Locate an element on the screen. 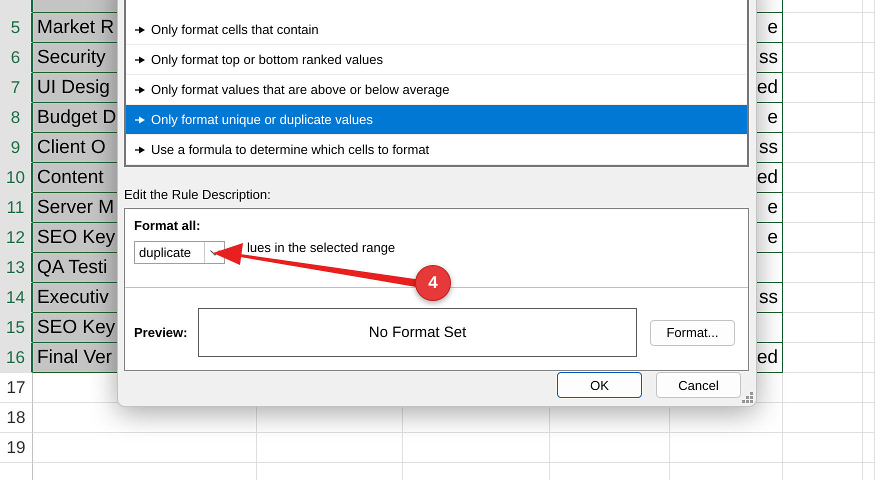 This screenshot has height=480, width=875. rule-type-item: Use a formula to determine which cells to format is located at coordinates (436, 150).